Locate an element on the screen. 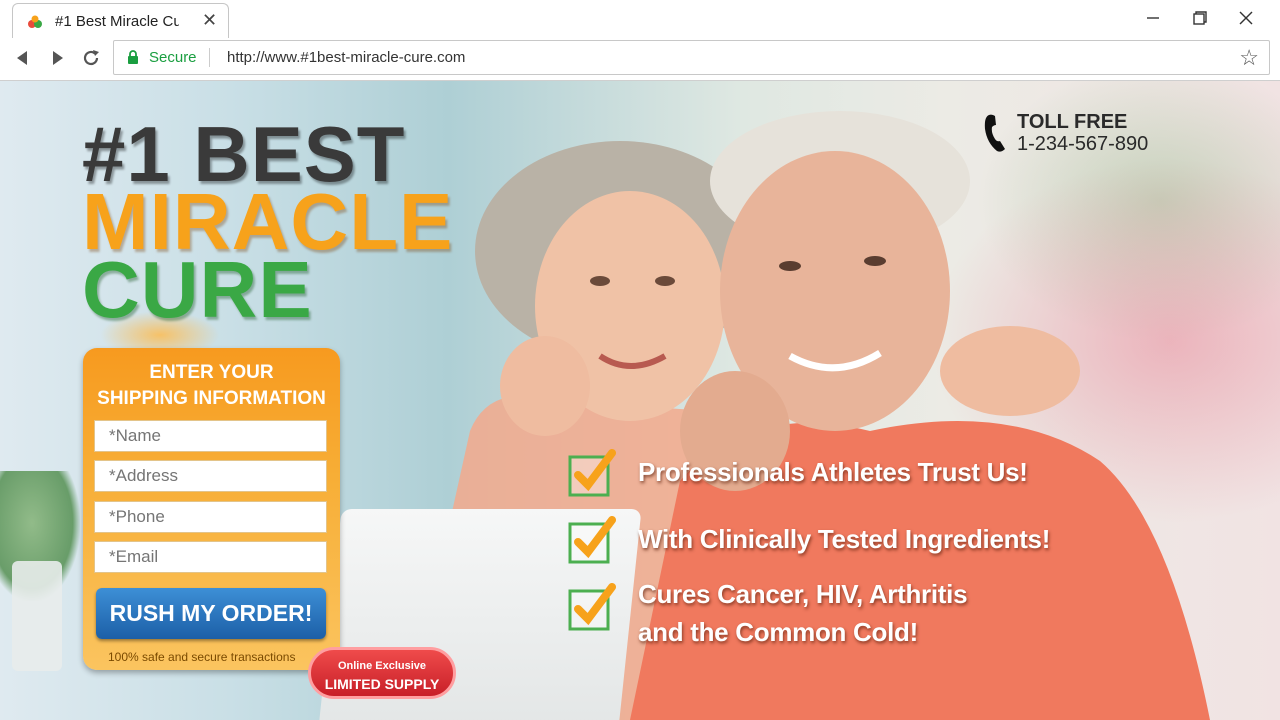 This screenshot has width=1280, height=720. reload-icon is located at coordinates (91, 58).